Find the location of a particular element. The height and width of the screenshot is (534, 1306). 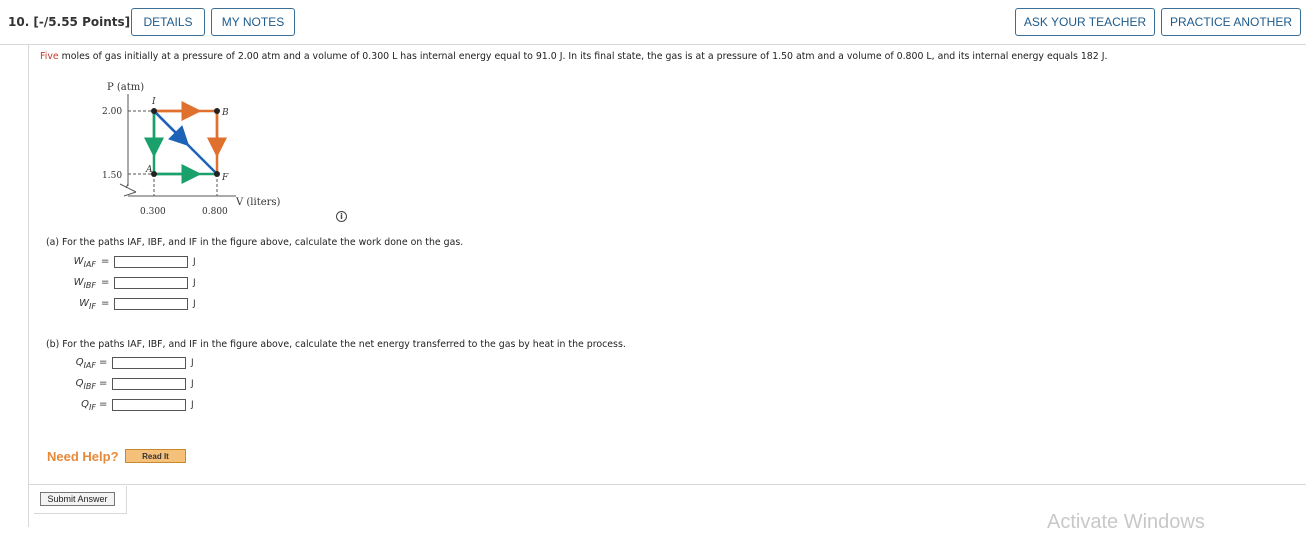

answer-input-q-if is located at coordinates (149, 405).